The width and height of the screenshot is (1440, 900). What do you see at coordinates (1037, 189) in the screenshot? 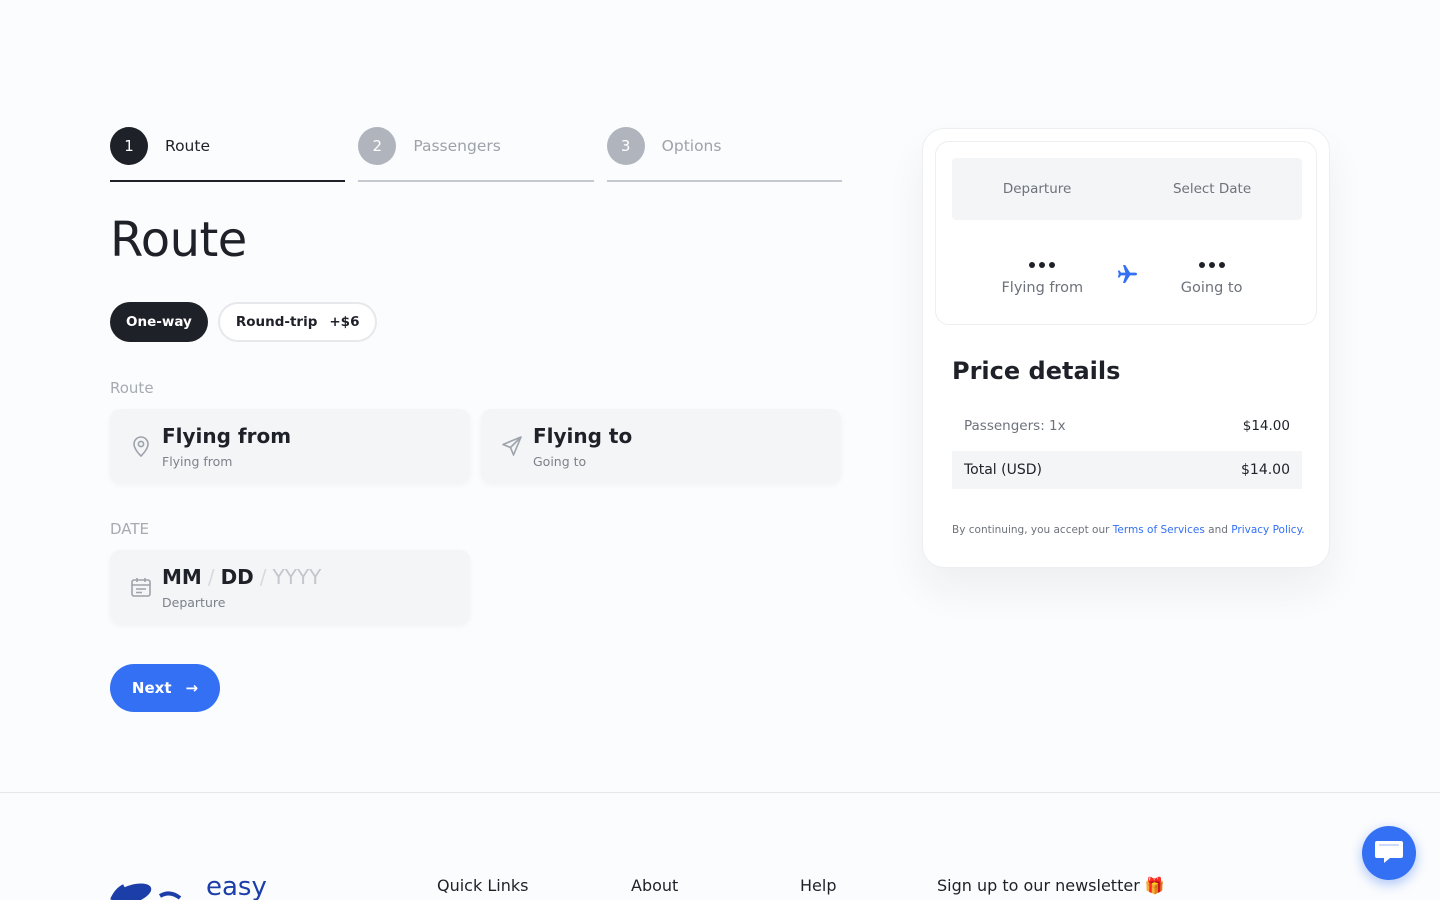
I see `departure-label: Departure` at bounding box center [1037, 189].